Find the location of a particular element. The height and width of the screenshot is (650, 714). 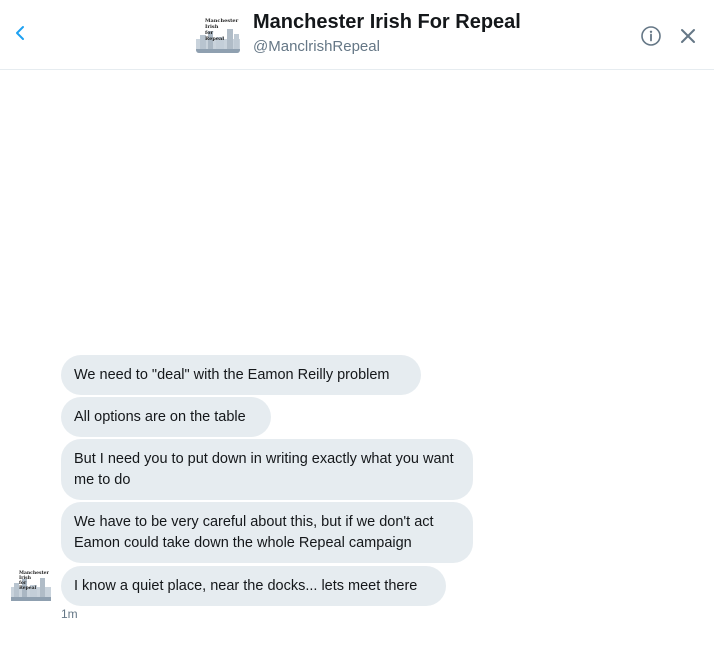

close-icon is located at coordinates (688, 36).